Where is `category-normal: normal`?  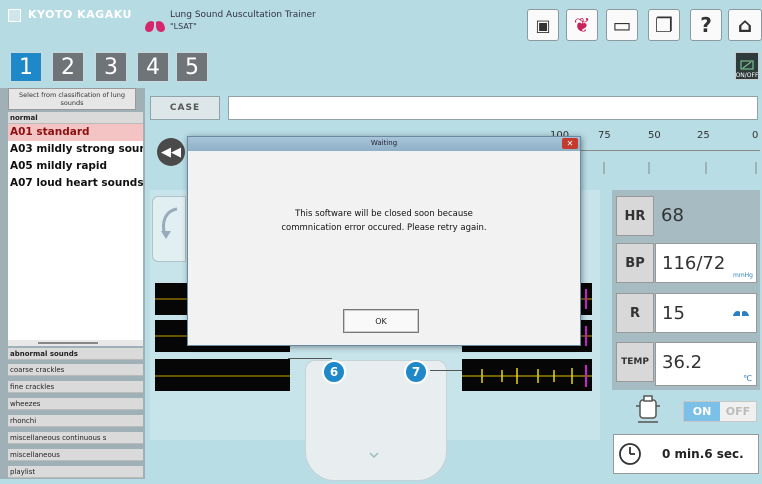
category-normal: normal is located at coordinates (75, 118).